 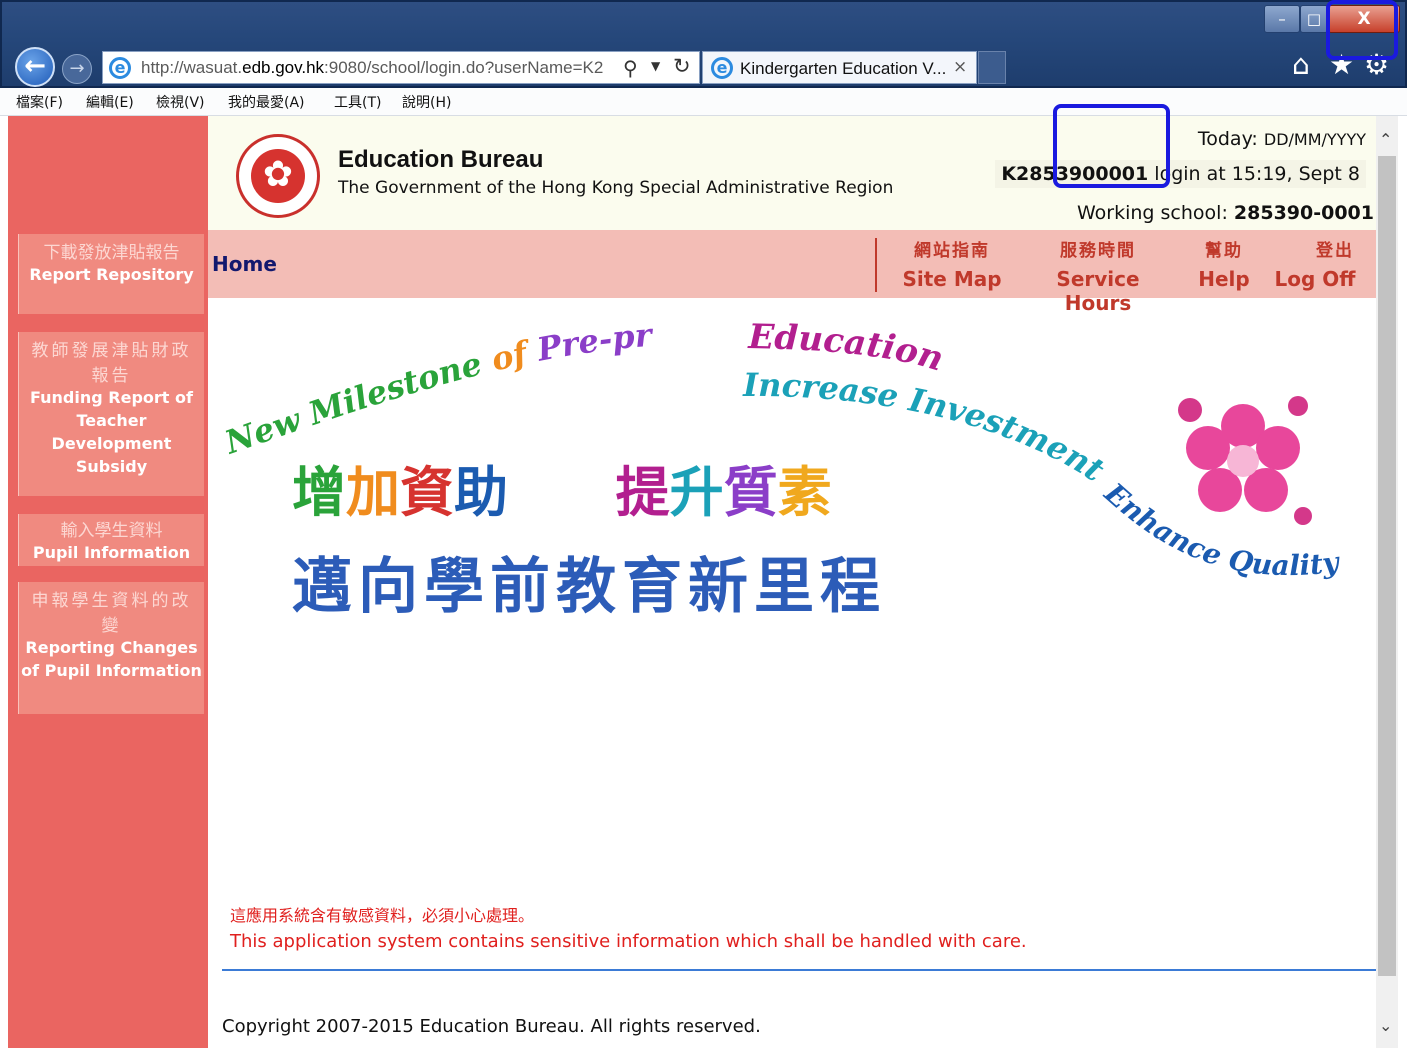 What do you see at coordinates (952, 263) in the screenshot?
I see `nav-site-map: 網站指南 Site Map` at bounding box center [952, 263].